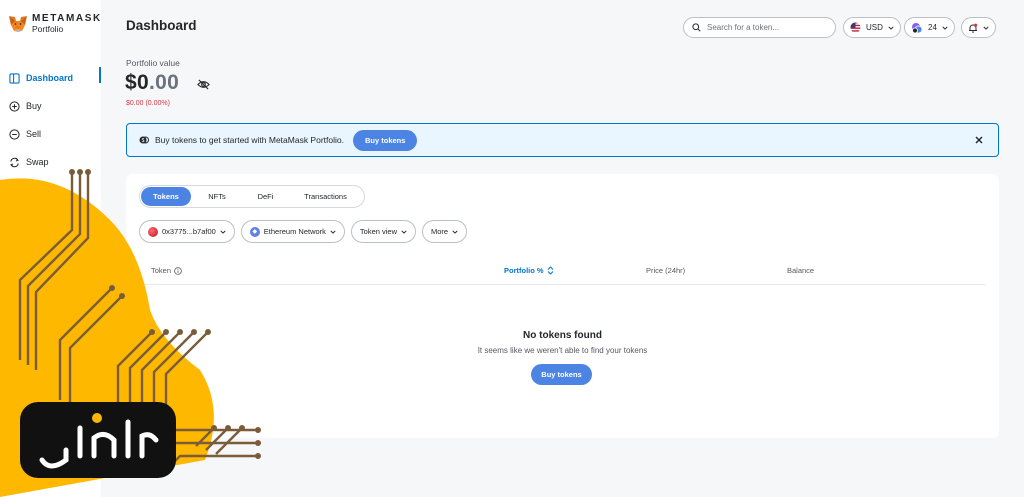  What do you see at coordinates (561, 374) in the screenshot?
I see `empty-buy-tokens-button: Buy tokens` at bounding box center [561, 374].